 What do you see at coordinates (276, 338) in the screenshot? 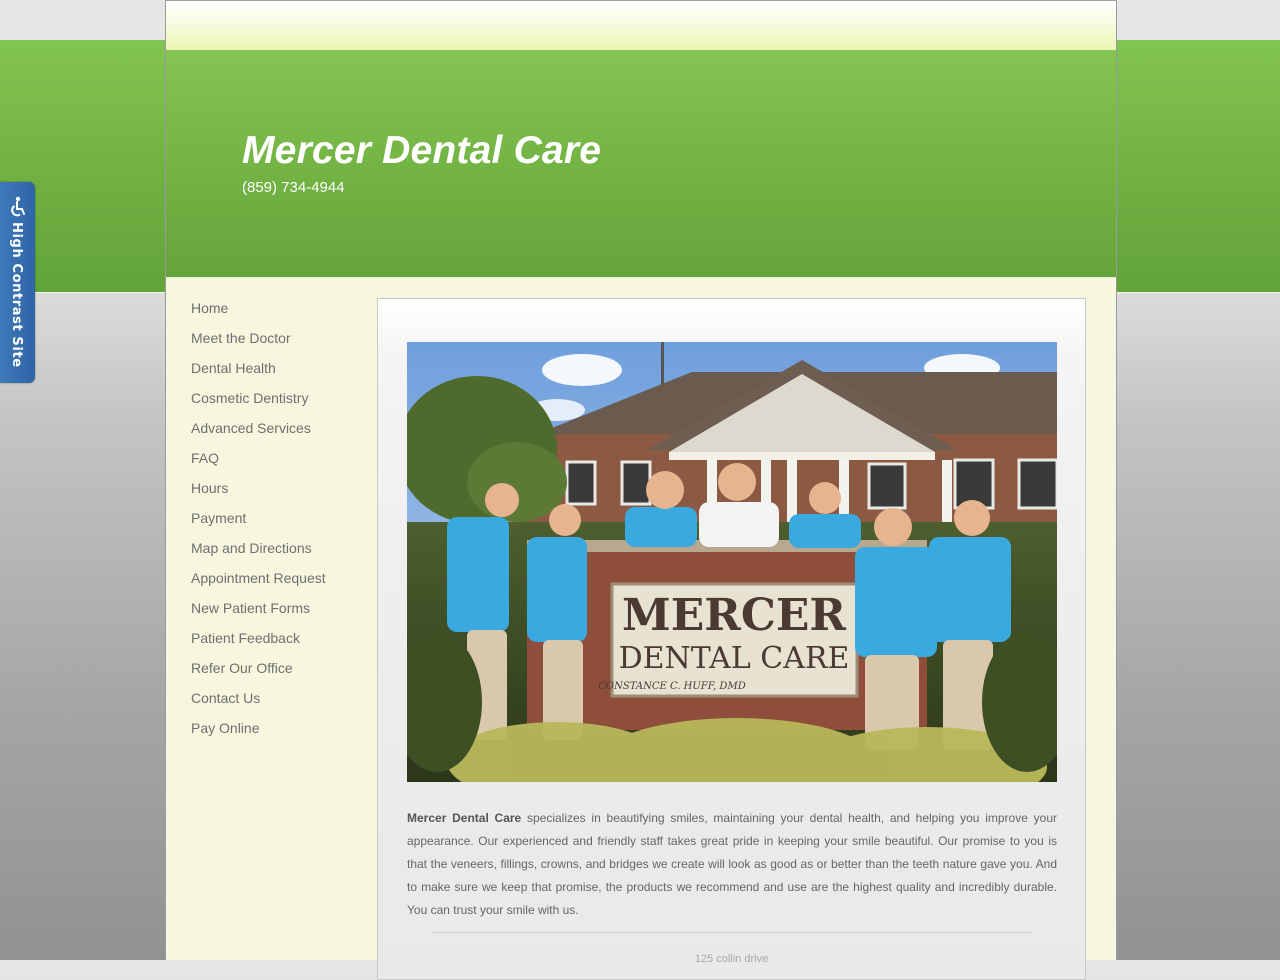
I see `nav-link-meet-the-doctor: Meet the Doctor` at bounding box center [276, 338].